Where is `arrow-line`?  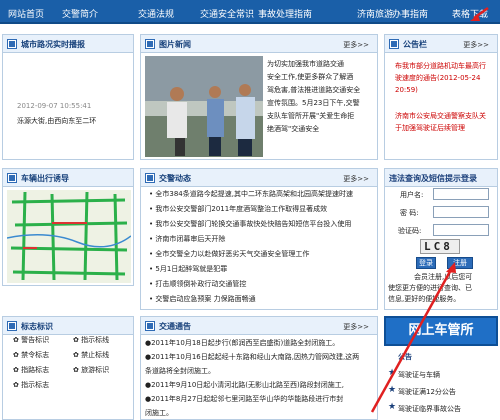 arrow-line is located at coordinates (412, 340).